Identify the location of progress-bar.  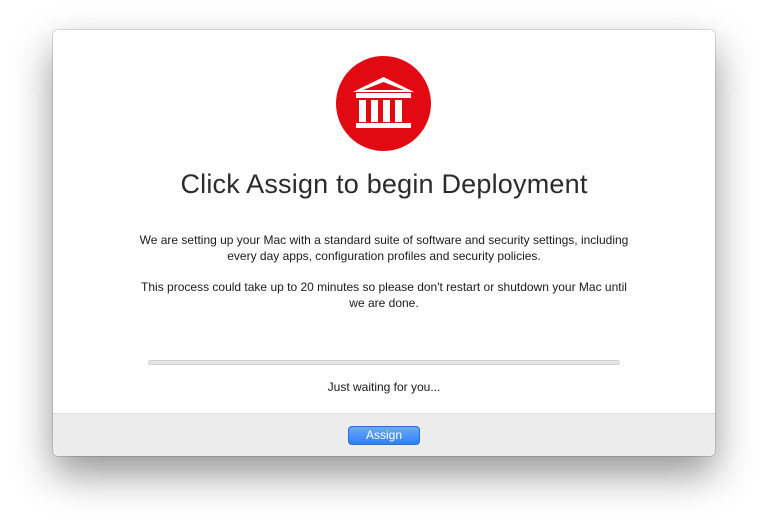
(384, 362).